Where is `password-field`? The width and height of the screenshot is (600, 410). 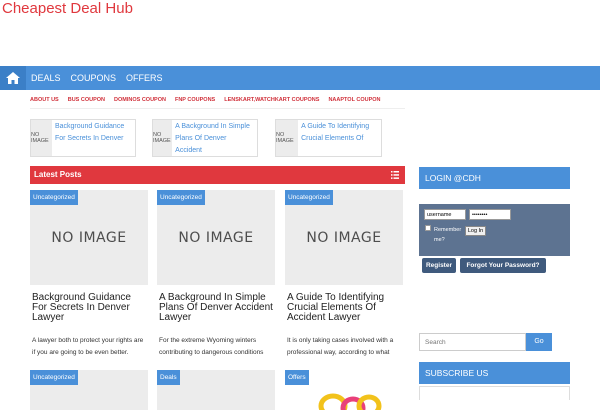
password-field is located at coordinates (490, 214).